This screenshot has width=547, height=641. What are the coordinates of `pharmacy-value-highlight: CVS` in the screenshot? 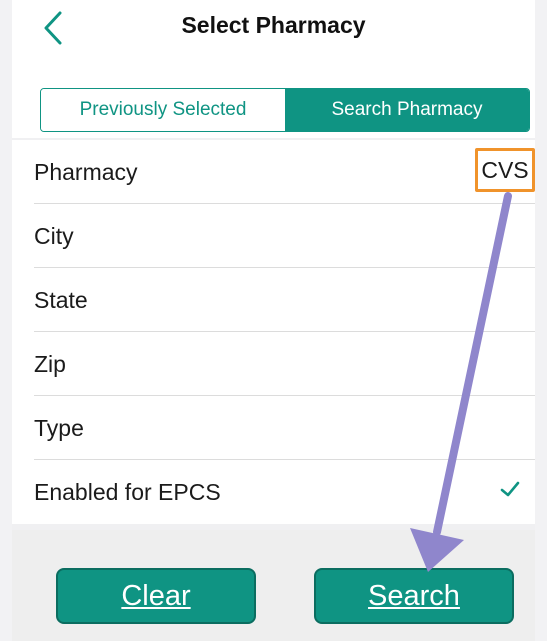 It's located at (505, 170).